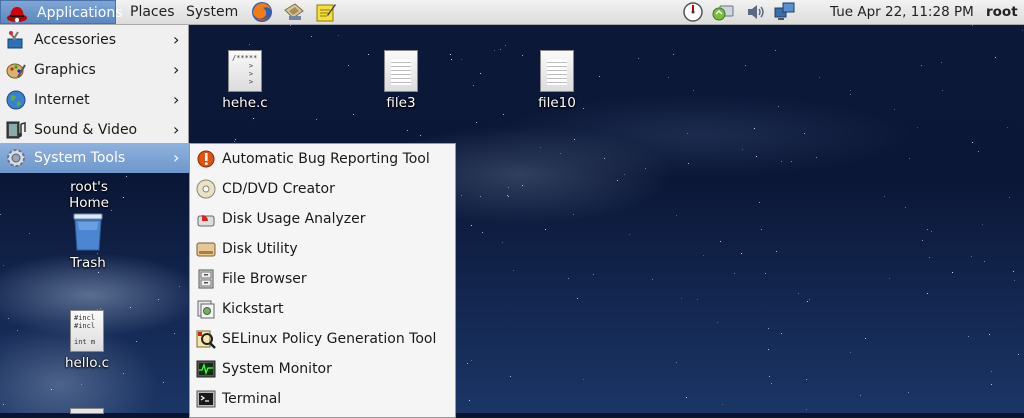 The height and width of the screenshot is (418, 1024). What do you see at coordinates (322, 309) in the screenshot?
I see `menu-item-kickstart: Kickstart` at bounding box center [322, 309].